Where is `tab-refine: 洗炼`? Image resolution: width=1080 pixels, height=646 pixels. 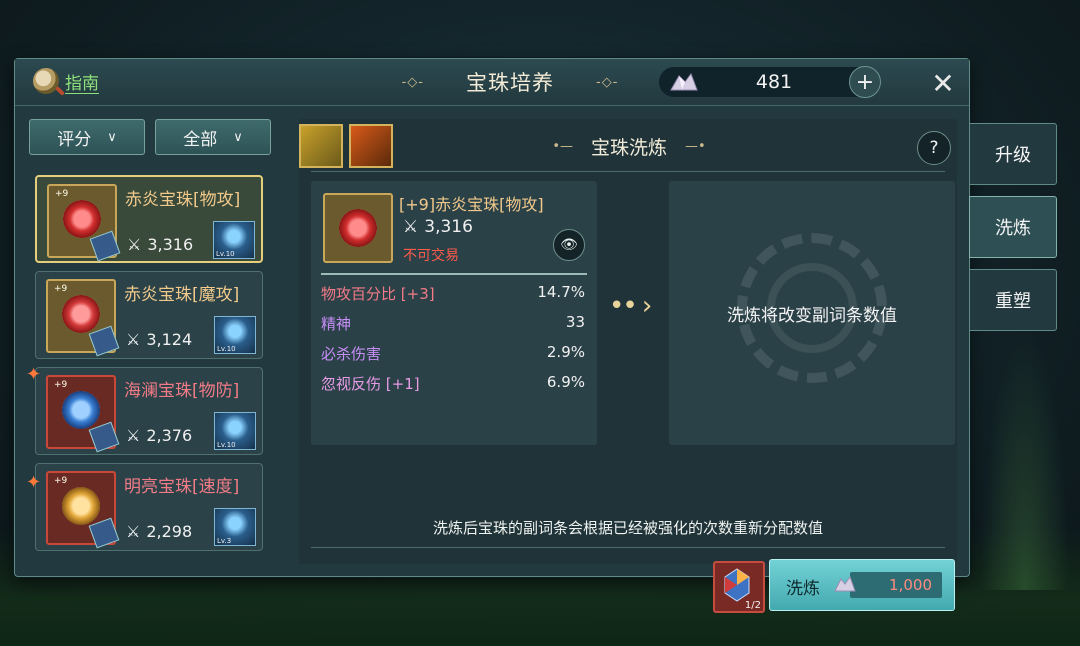
tab-refine: 洗炼 is located at coordinates (1013, 227).